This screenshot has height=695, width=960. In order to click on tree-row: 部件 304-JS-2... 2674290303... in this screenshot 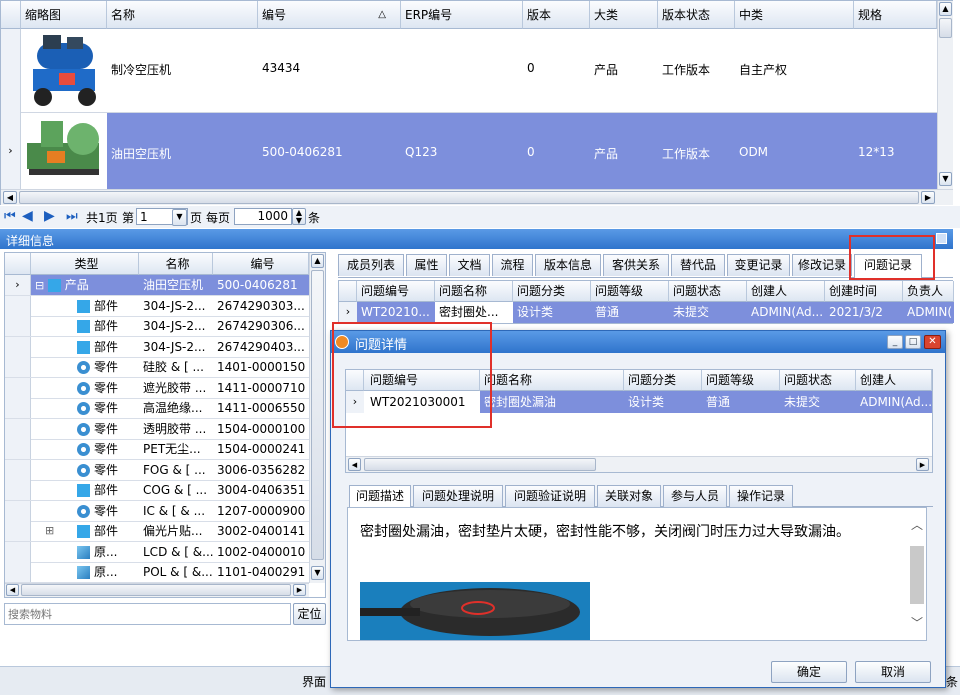, I will do `click(157, 306)`.